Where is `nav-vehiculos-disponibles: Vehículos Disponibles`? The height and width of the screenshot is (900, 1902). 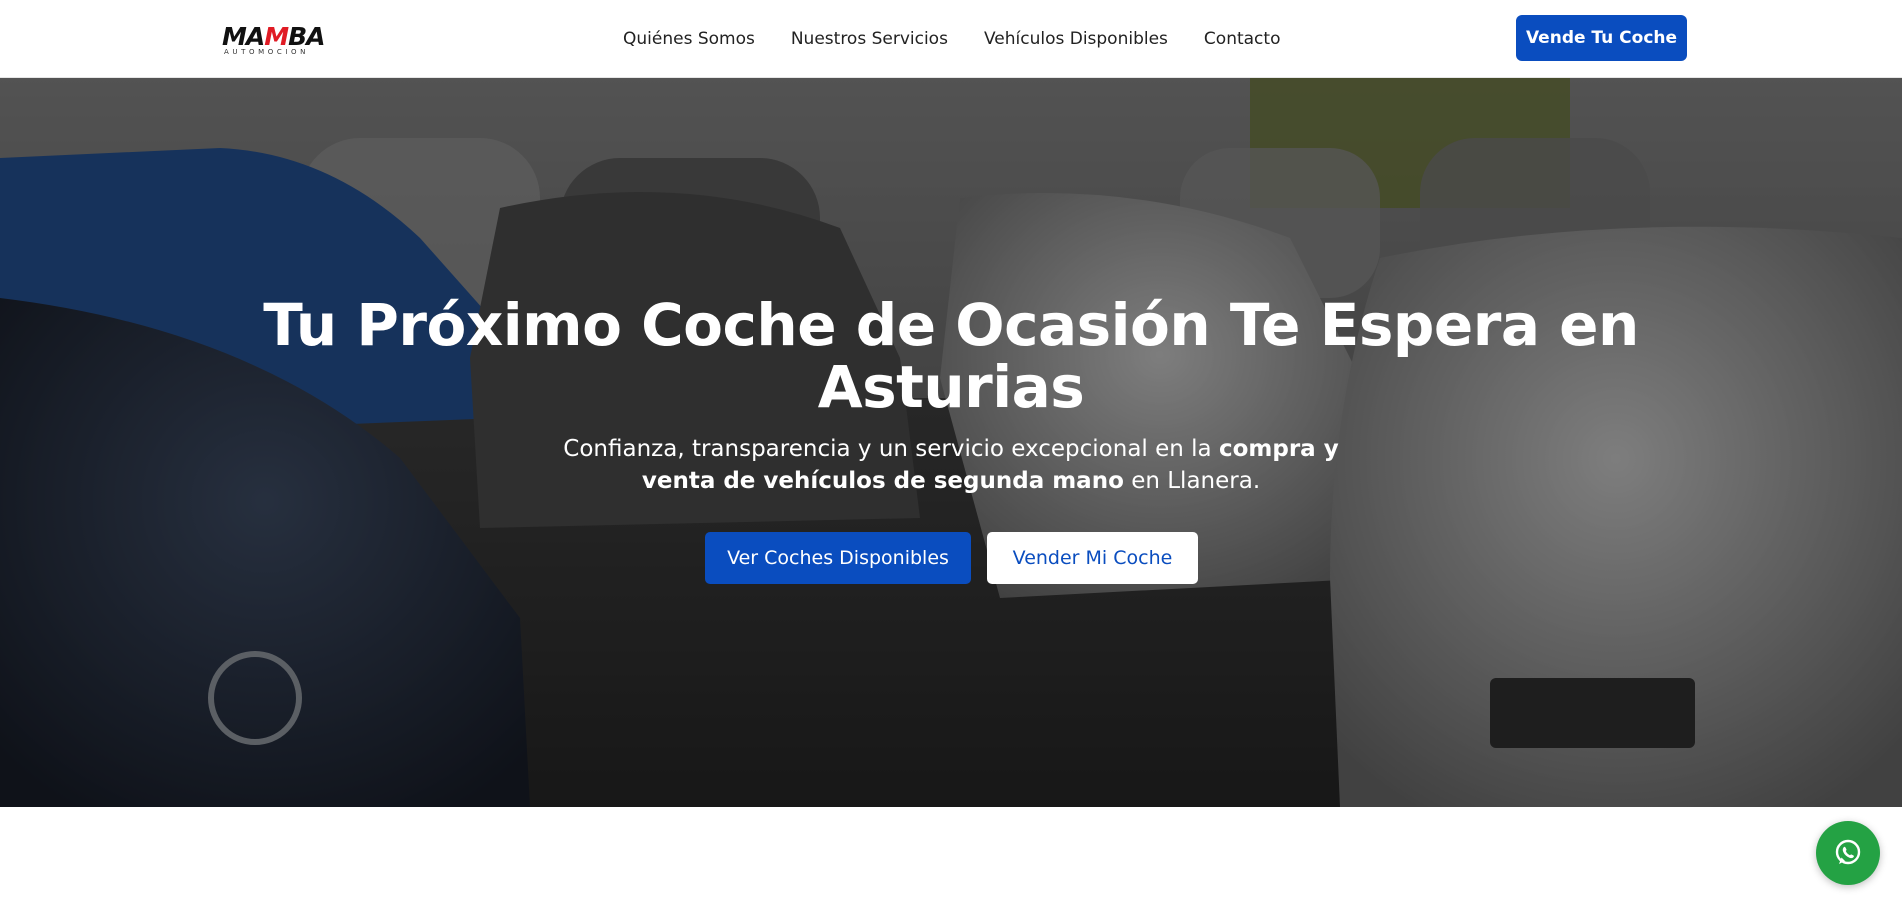 nav-vehiculos-disponibles: Vehículos Disponibles is located at coordinates (1076, 39).